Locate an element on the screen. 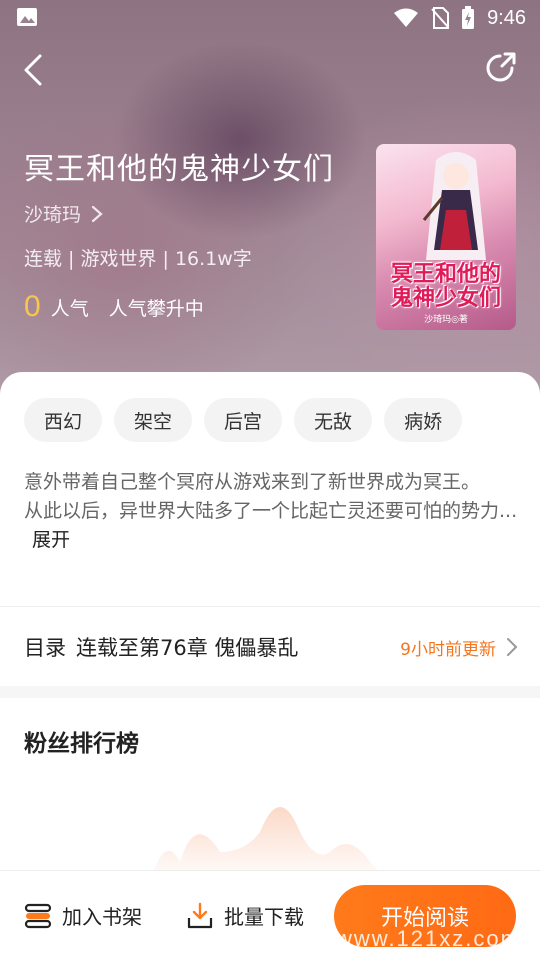 Image resolution: width=540 pixels, height=960 pixels. book-cover: 冥王和他的鬼神少女们 沙琦玛◎著 is located at coordinates (446, 237).